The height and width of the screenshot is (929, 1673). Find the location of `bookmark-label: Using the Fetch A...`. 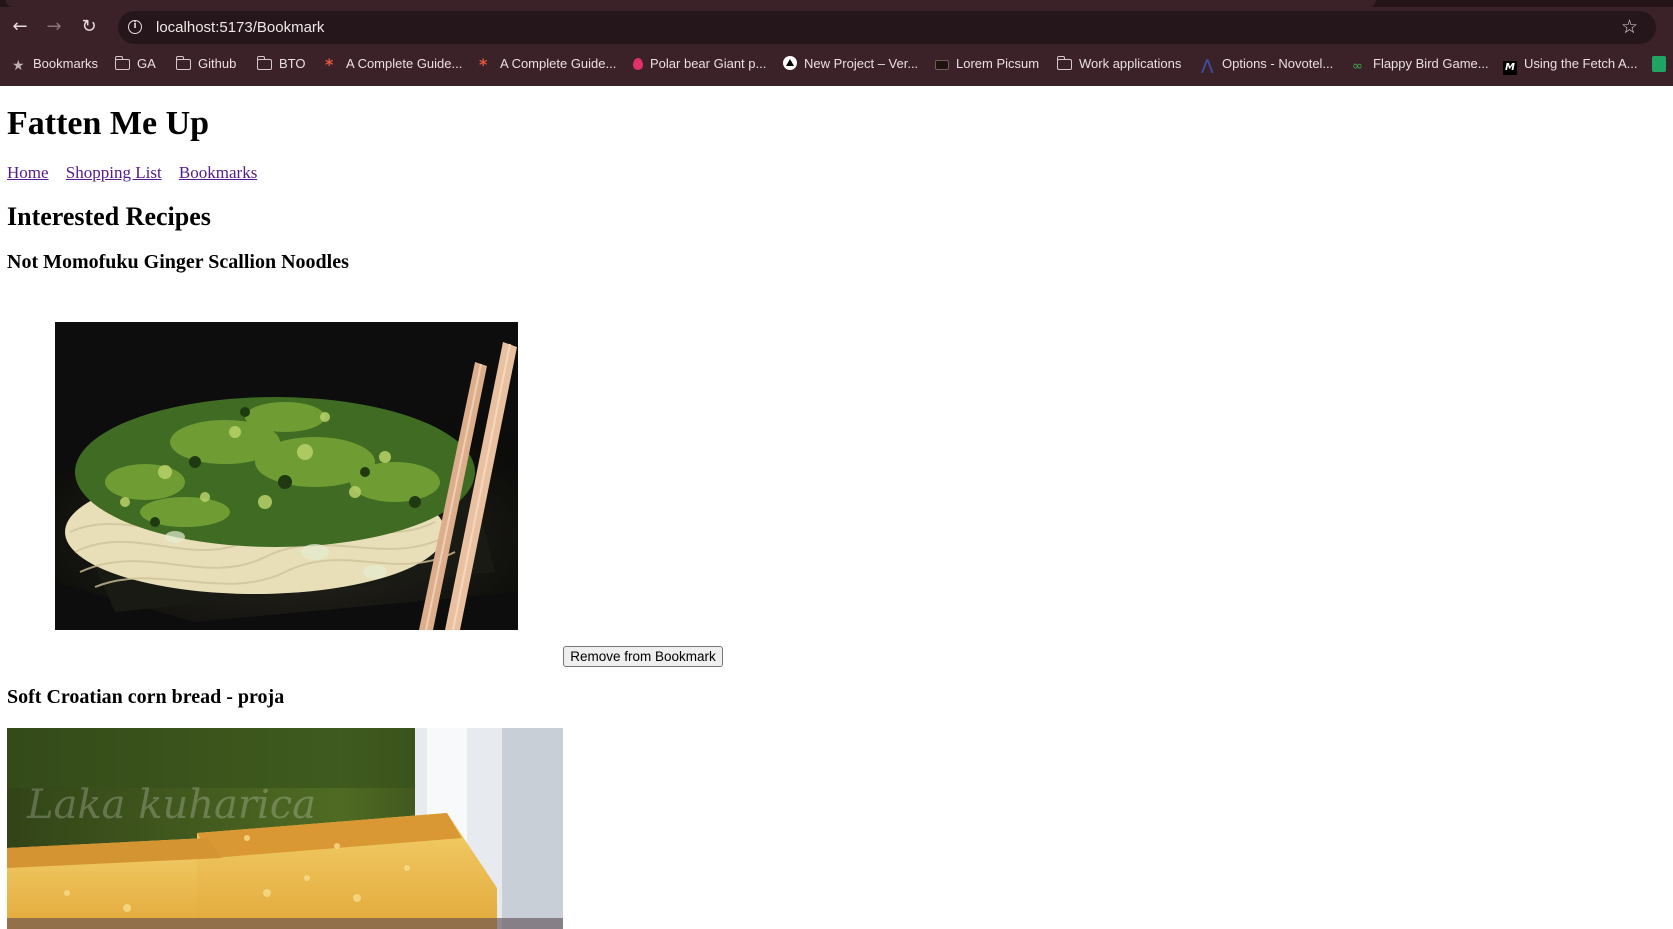

bookmark-label: Using the Fetch A... is located at coordinates (1581, 63).